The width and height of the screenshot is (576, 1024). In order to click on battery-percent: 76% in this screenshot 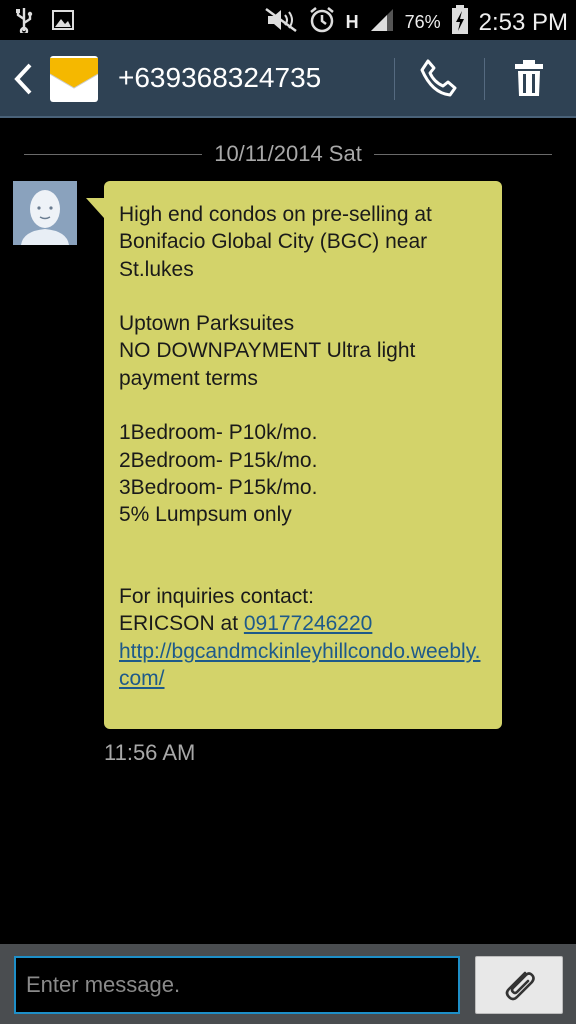, I will do `click(422, 22)`.